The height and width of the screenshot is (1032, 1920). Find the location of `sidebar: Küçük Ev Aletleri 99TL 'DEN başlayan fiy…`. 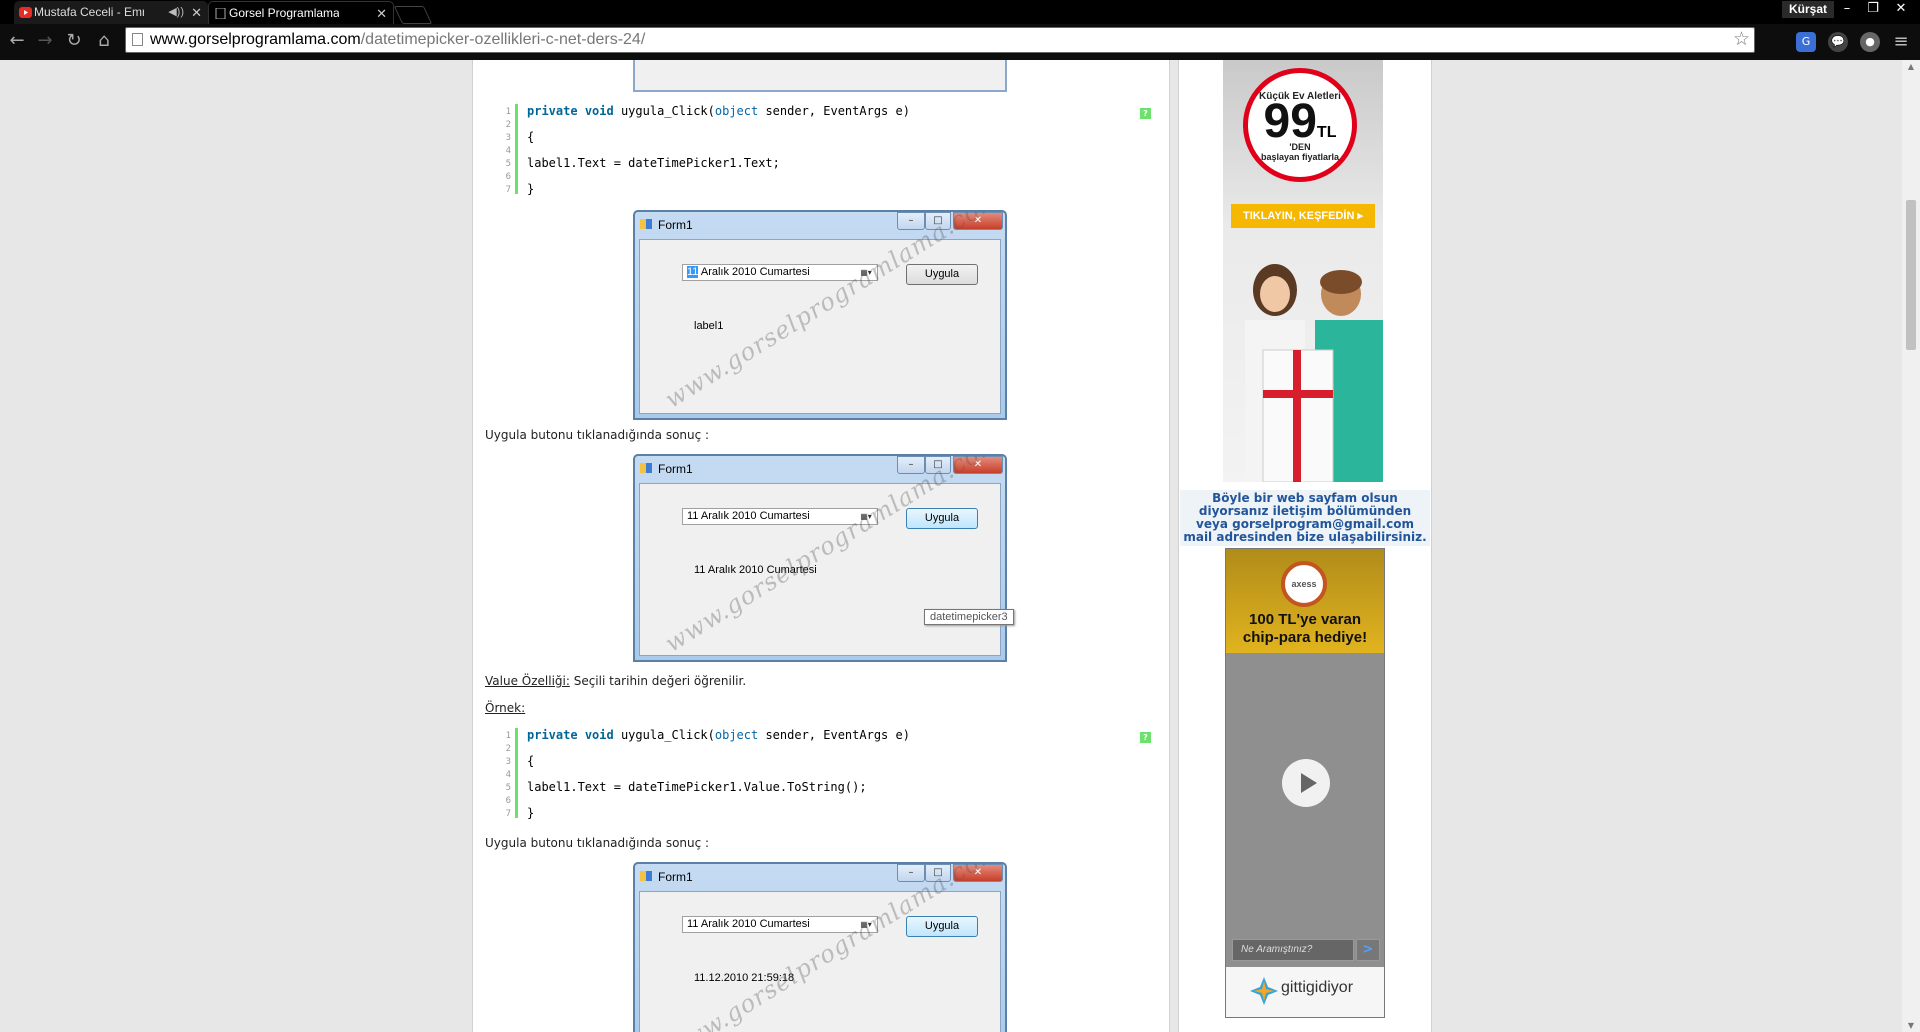

sidebar: Küçük Ev Aletleri 99TL 'DEN başlayan fiy… is located at coordinates (1305, 546).